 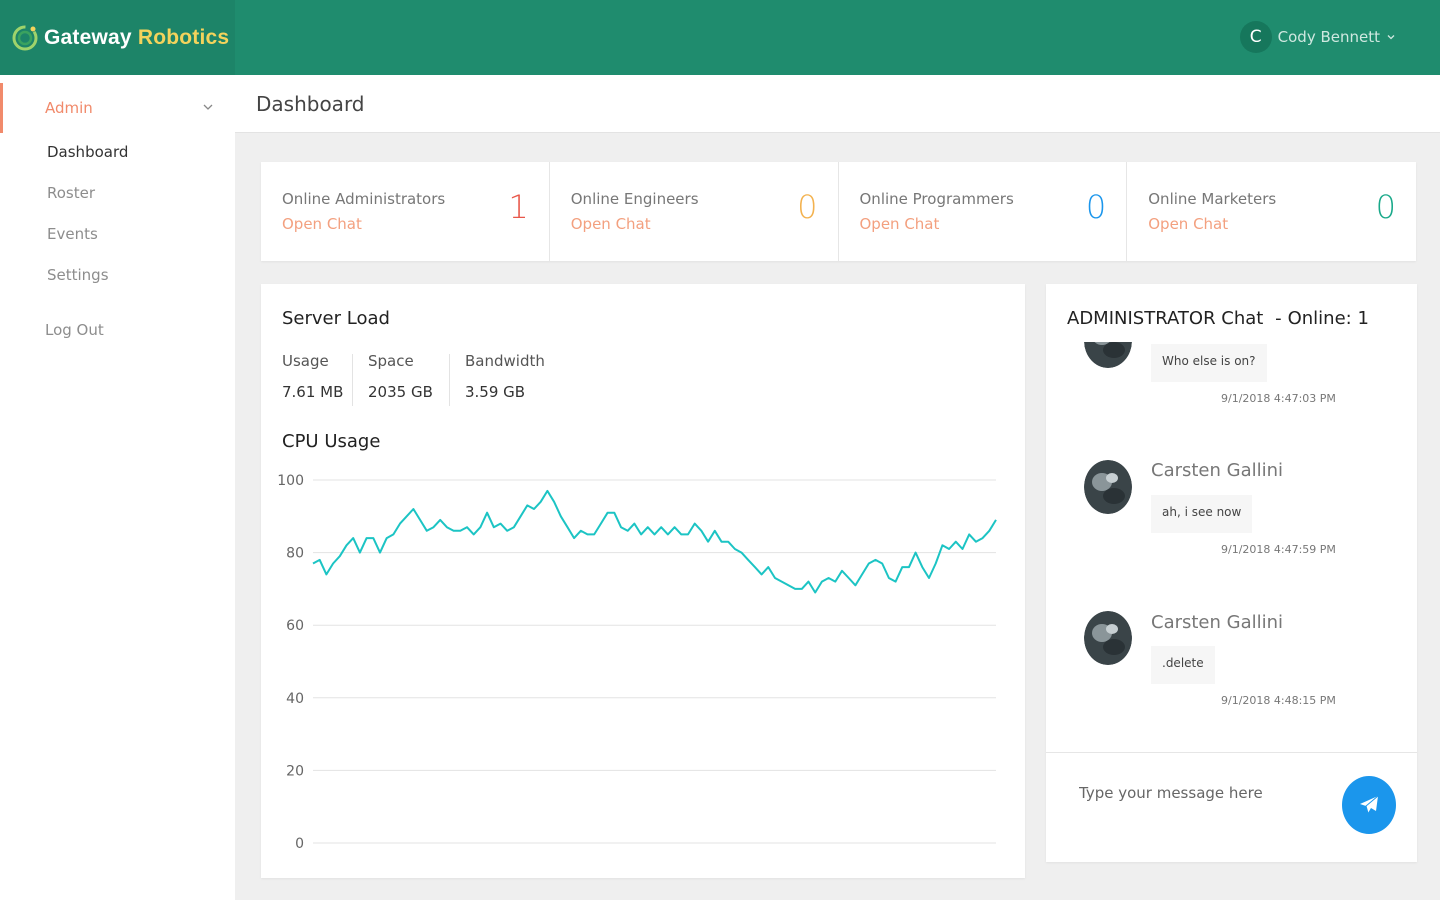 What do you see at coordinates (78, 275) in the screenshot?
I see `sidebar-item-settings: Settings` at bounding box center [78, 275].